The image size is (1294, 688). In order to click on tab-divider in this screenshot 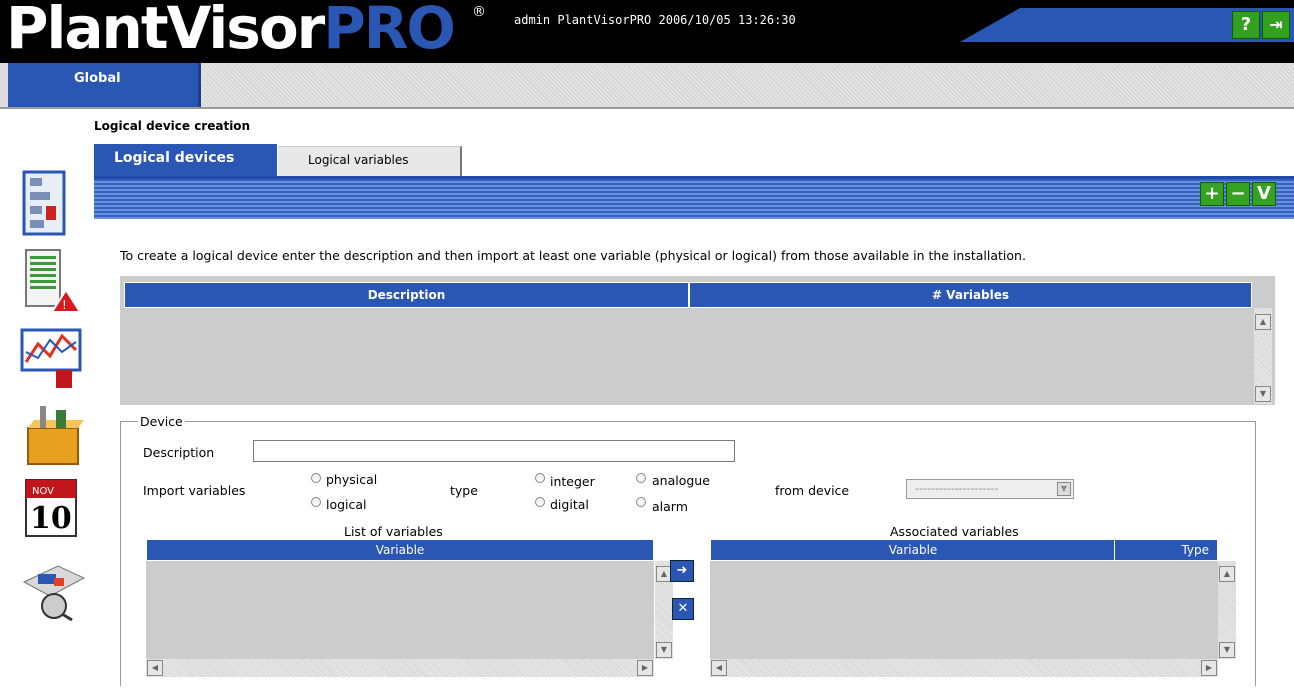, I will do `click(199, 85)`.